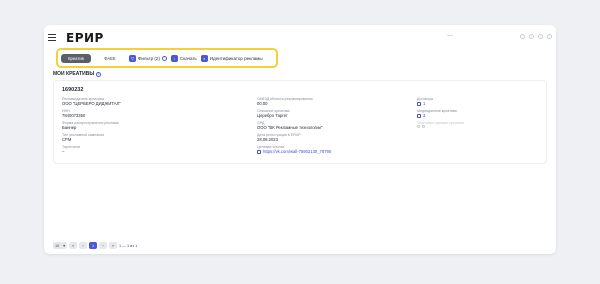  I want to click on divider, so click(450, 36).